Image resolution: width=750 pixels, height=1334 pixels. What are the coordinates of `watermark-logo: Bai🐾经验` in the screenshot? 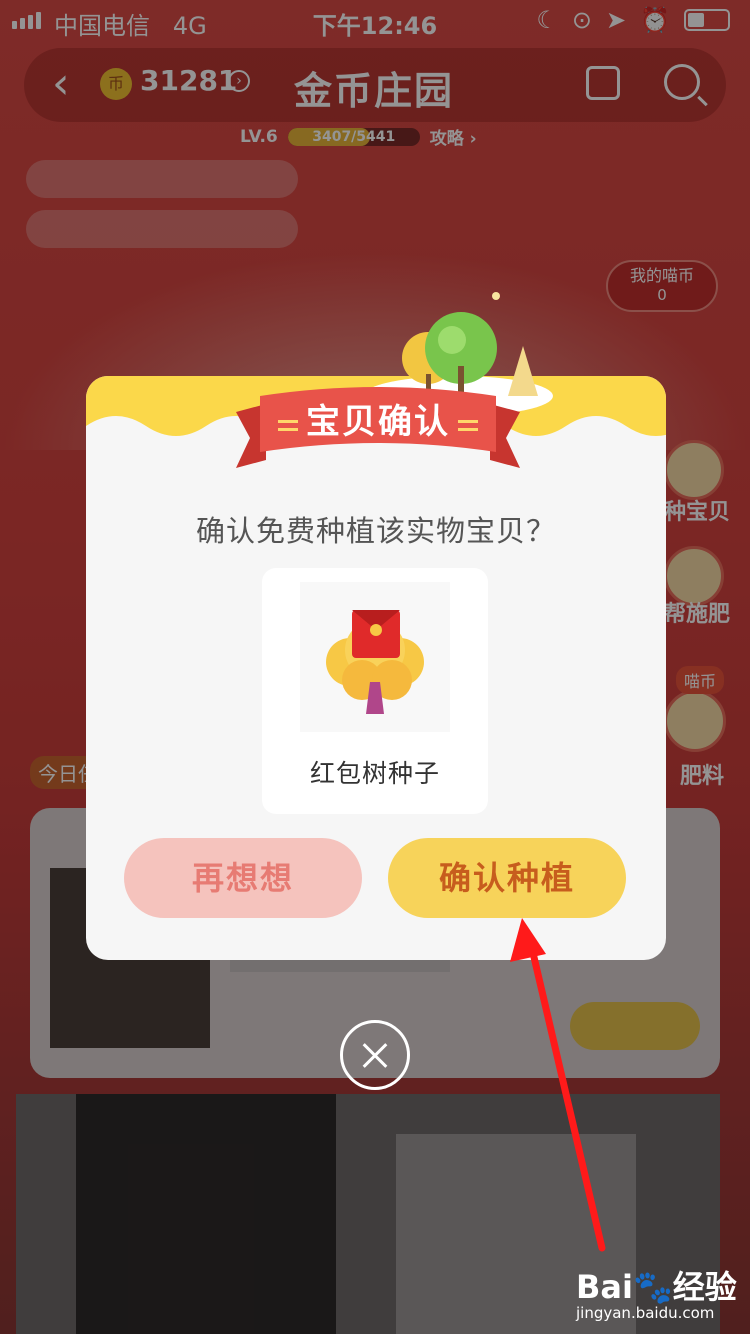 It's located at (656, 1287).